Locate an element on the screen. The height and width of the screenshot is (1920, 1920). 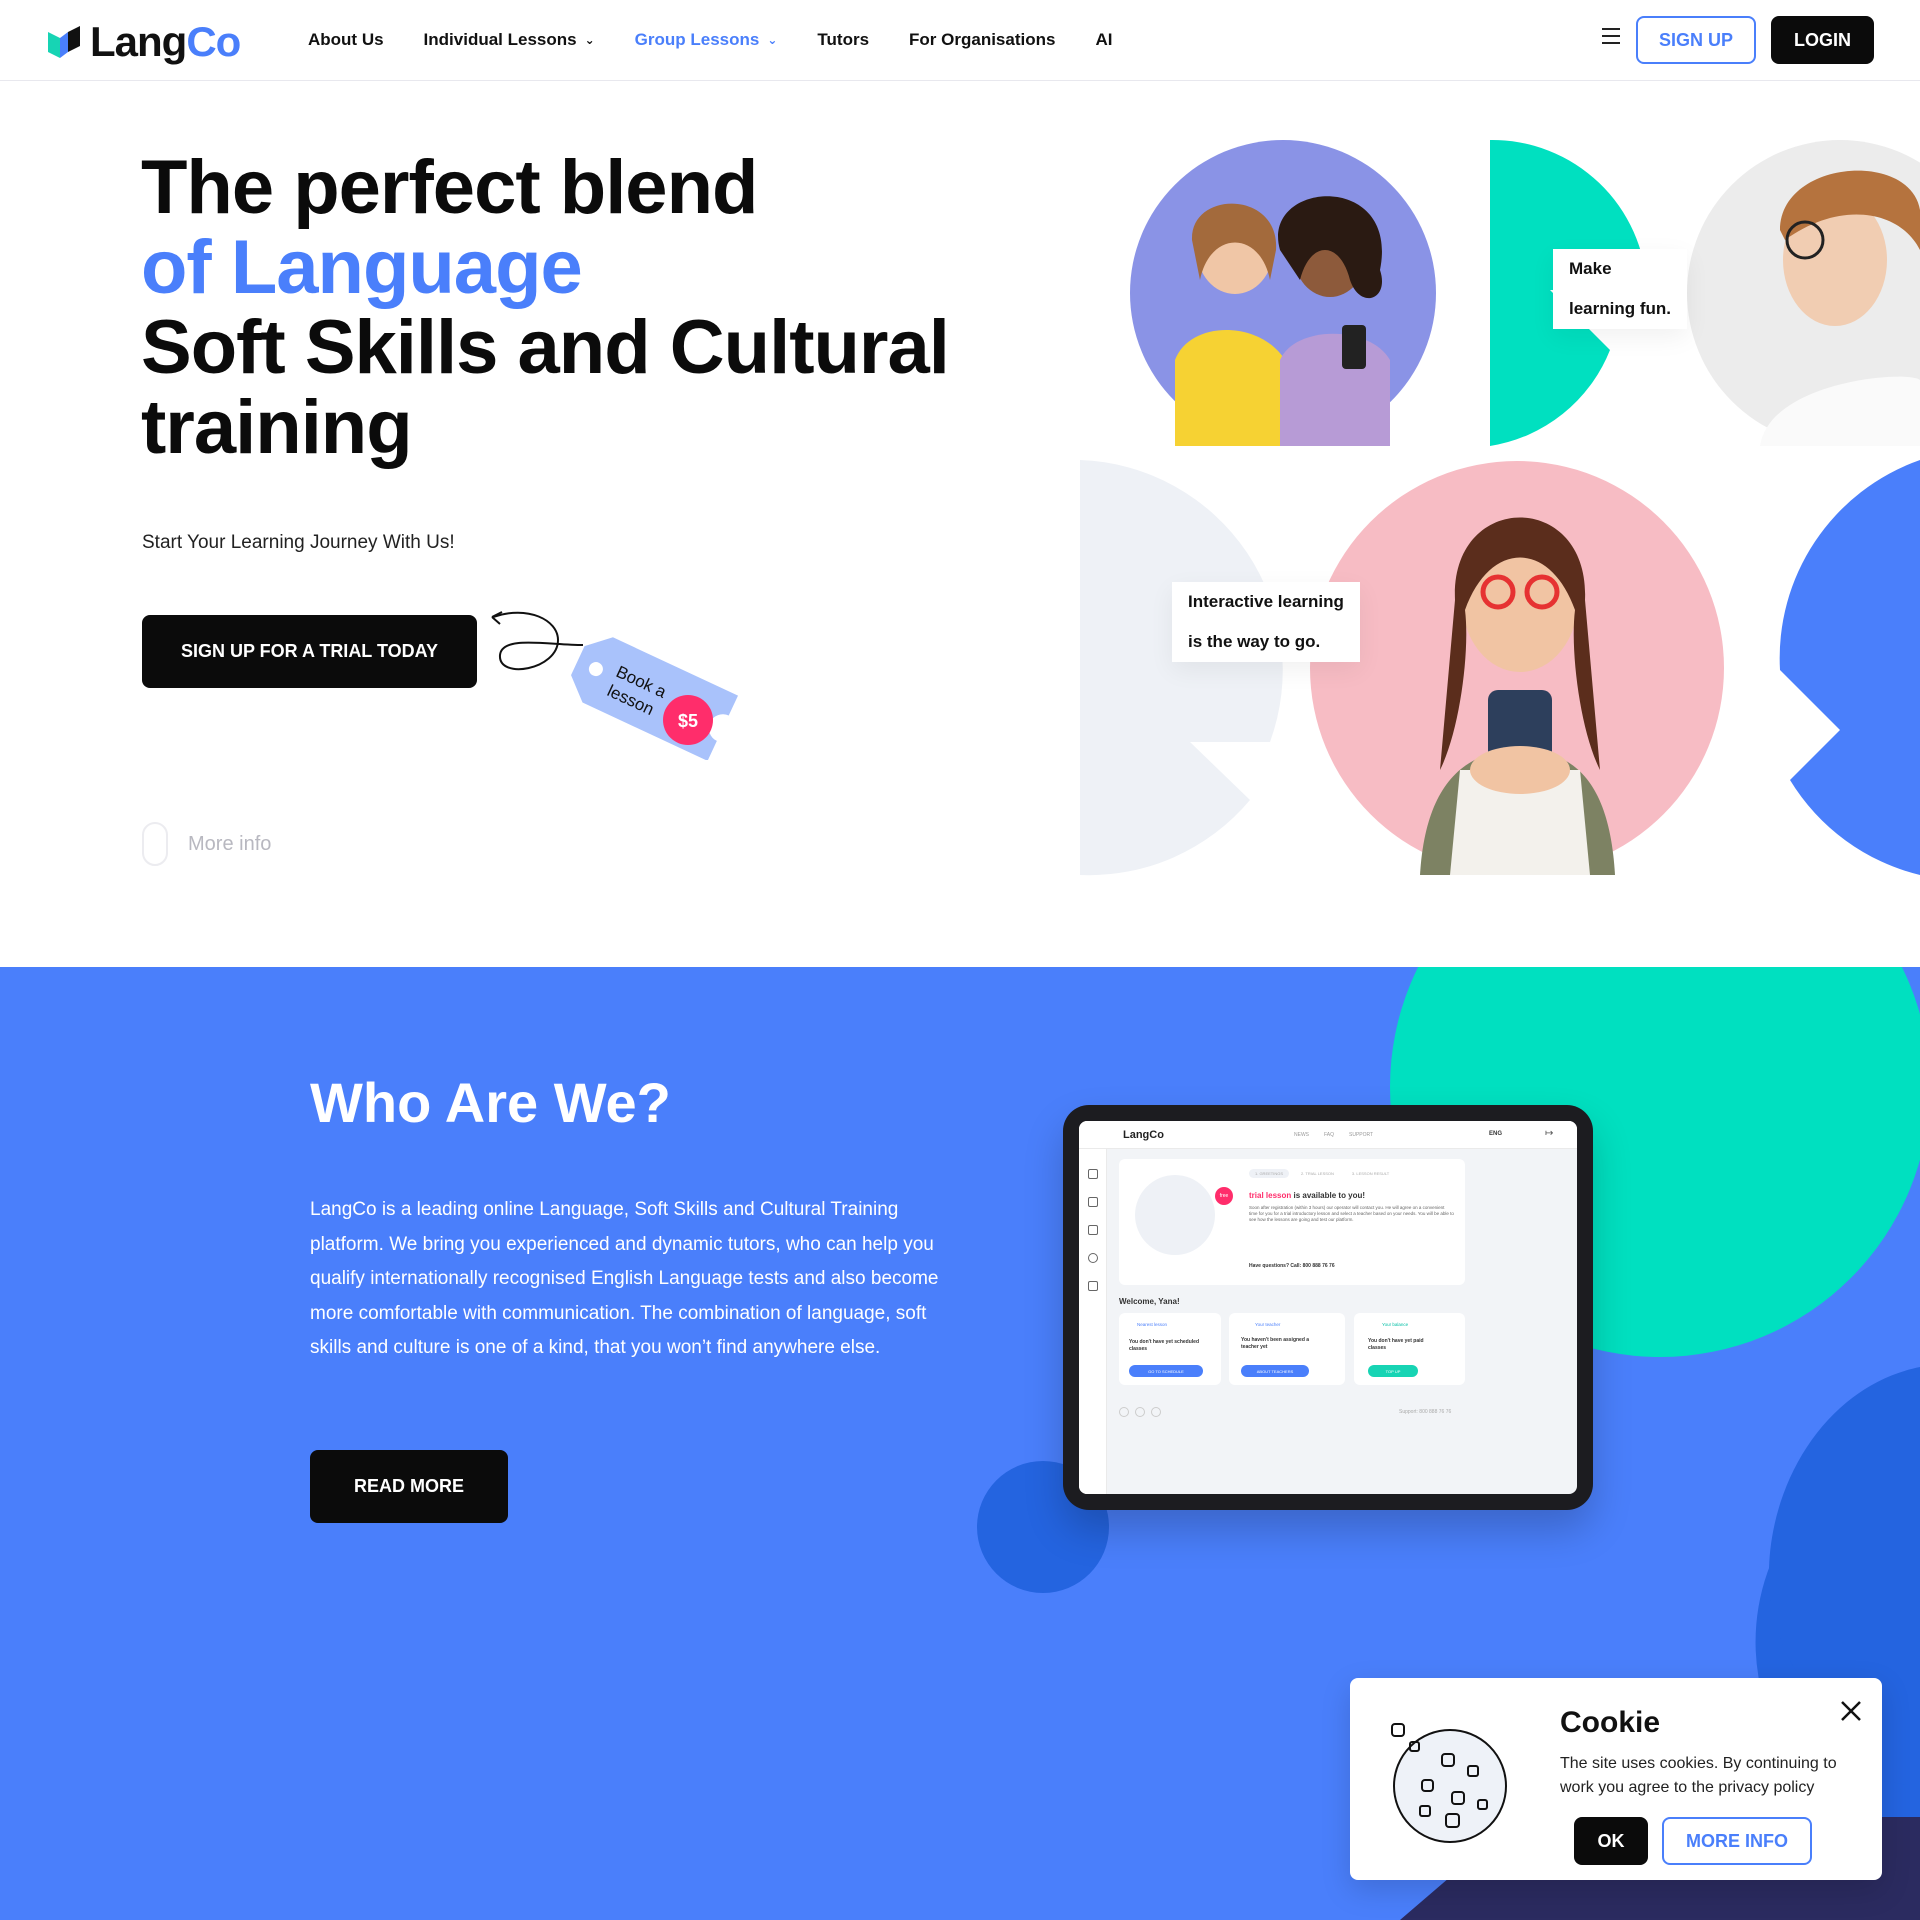
dashboard-nav-news: NEWS is located at coordinates (1301, 1135).